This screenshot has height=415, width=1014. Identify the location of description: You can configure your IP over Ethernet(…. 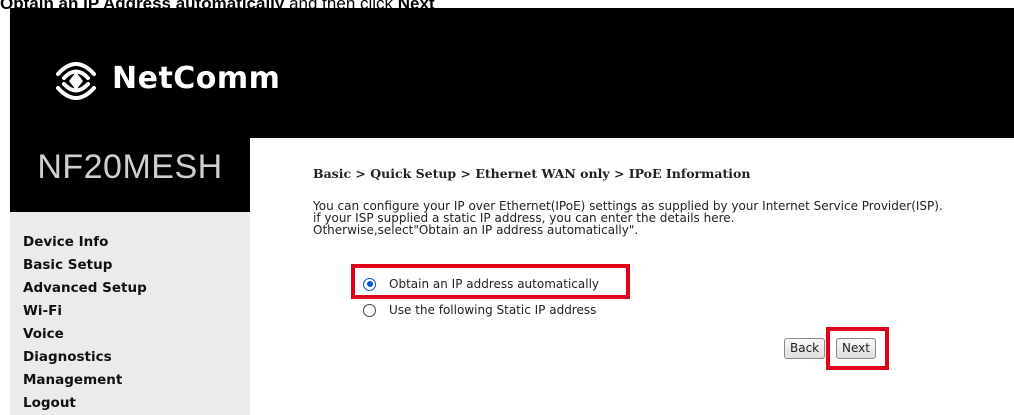
(663, 218).